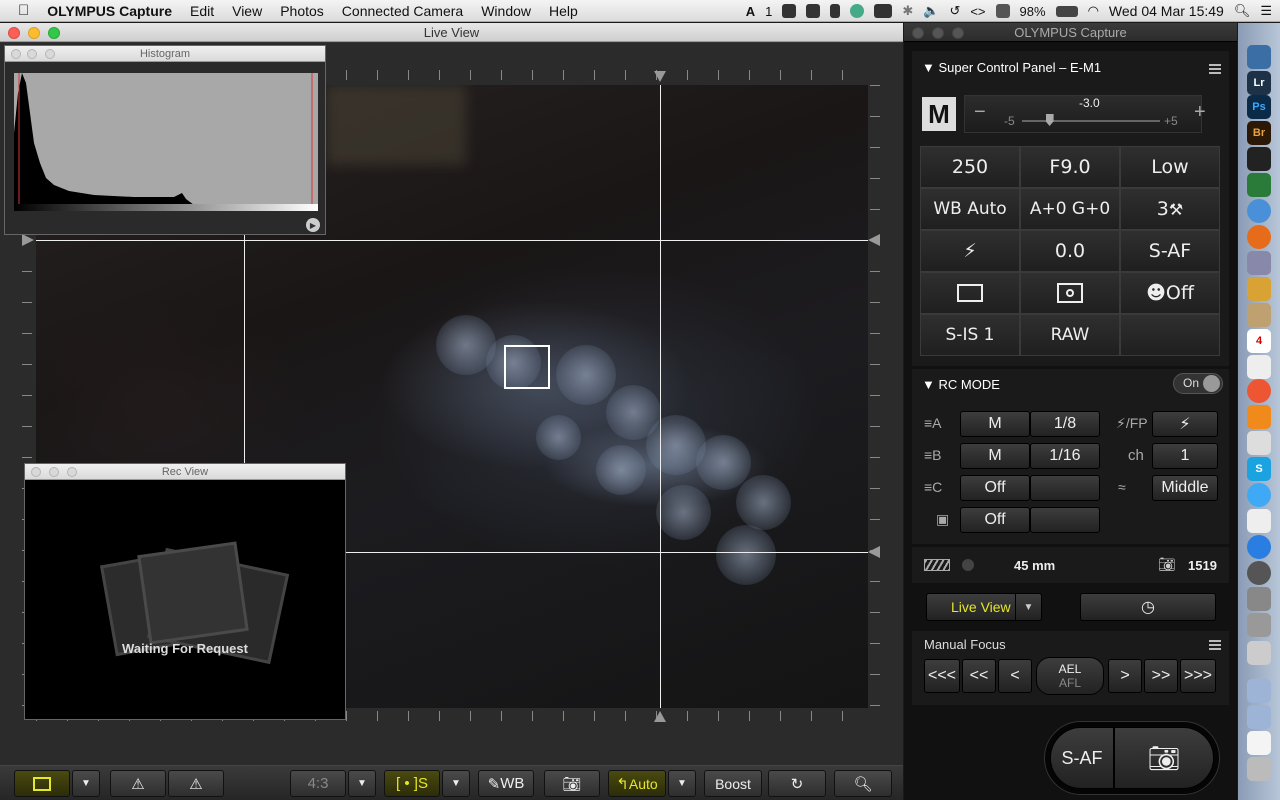 Image resolution: width=1280 pixels, height=800 pixels. What do you see at coordinates (1093, 11) in the screenshot?
I see `wifi-icon: ◠` at bounding box center [1093, 11].